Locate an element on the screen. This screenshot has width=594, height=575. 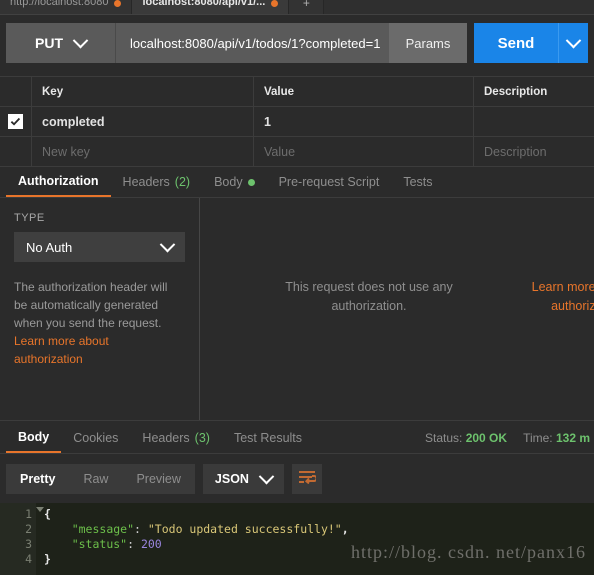
tab-tests-label: Tests is located at coordinates (418, 182).